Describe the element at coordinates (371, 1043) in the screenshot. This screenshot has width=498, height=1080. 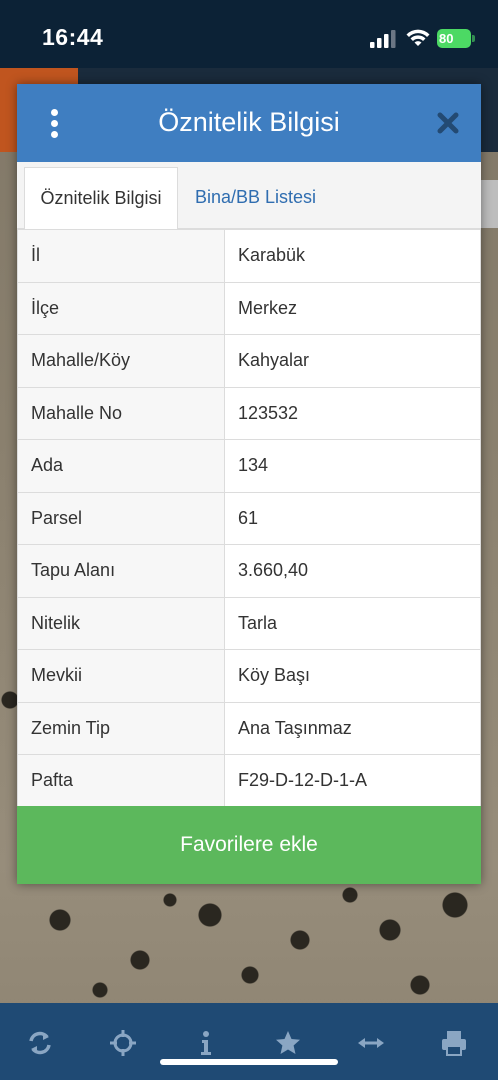
I see `measure-icon` at that location.